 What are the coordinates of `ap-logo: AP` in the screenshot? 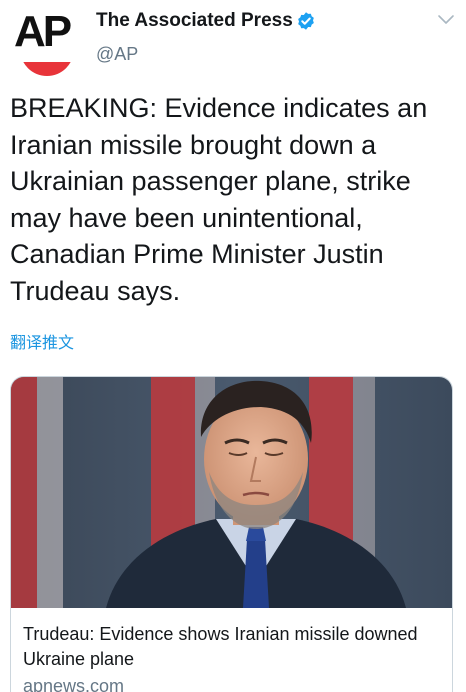 It's located at (43, 31).